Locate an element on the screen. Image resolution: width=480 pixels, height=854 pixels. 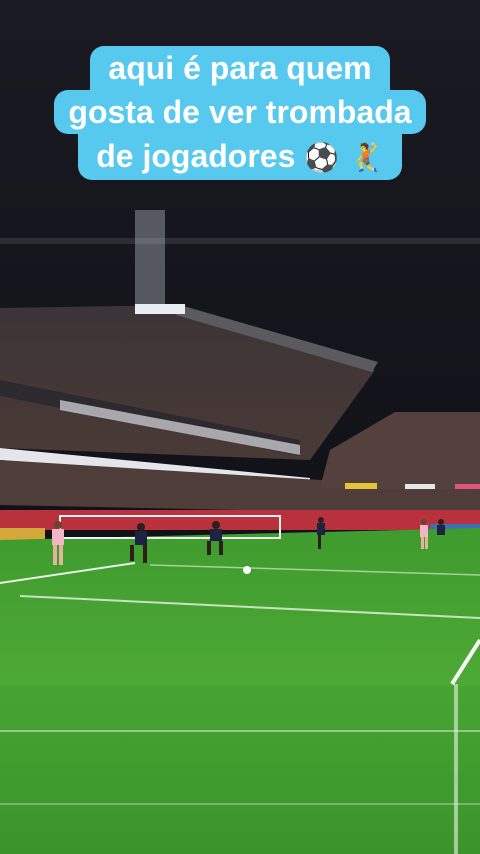
caption-line-2: gosta de ver trombada is located at coordinates (240, 112).